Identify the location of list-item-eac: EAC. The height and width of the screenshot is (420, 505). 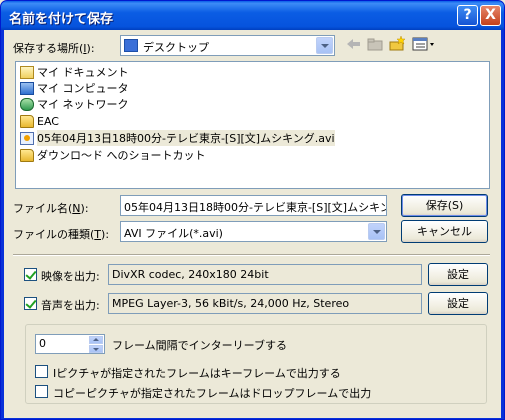
(39, 121).